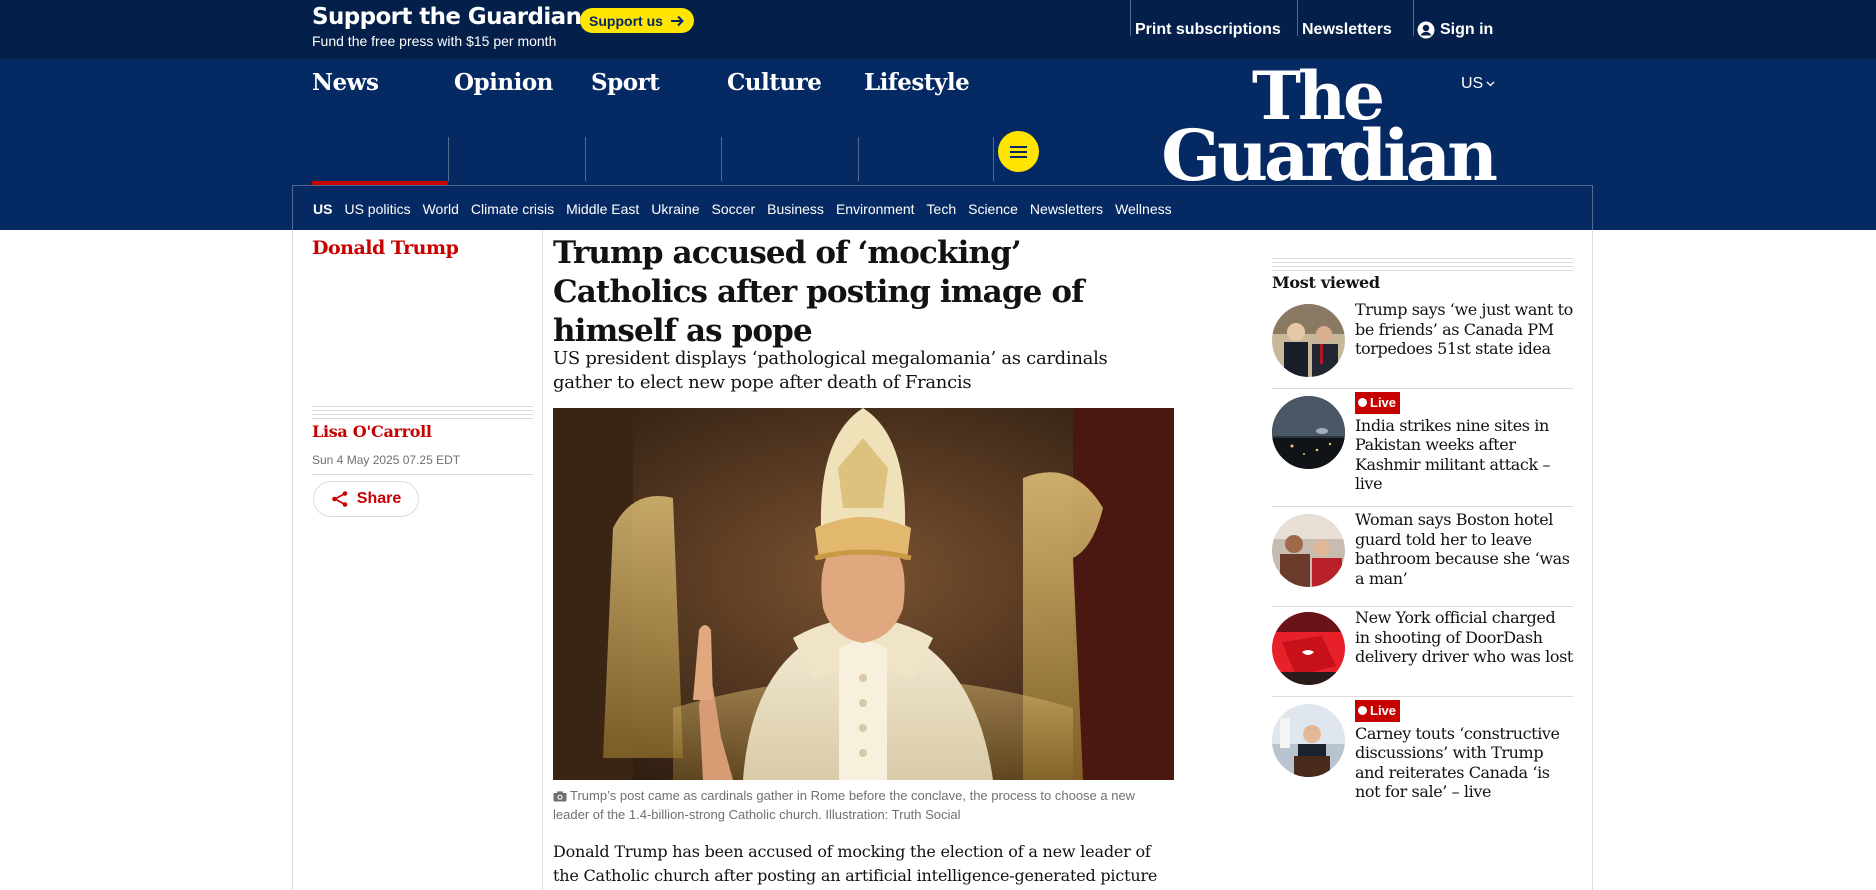 The image size is (1876, 890). Describe the element at coordinates (1329, 156) in the screenshot. I see `logo-line-2: Guardian` at that location.